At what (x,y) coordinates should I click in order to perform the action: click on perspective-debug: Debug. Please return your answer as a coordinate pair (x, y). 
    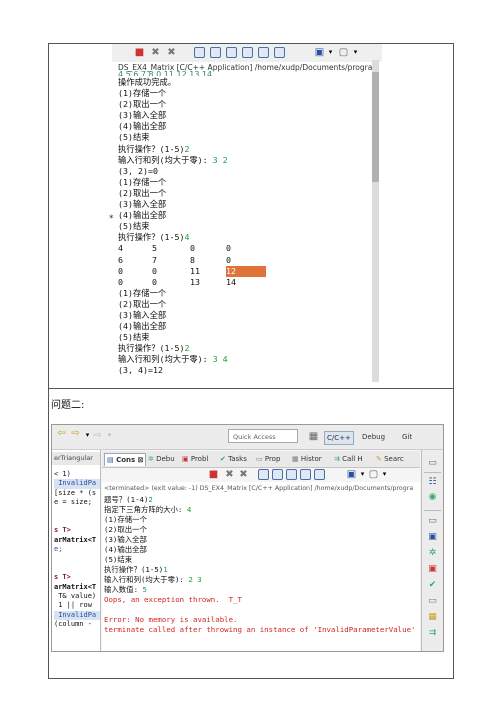
    Looking at the image, I should click on (373, 437).